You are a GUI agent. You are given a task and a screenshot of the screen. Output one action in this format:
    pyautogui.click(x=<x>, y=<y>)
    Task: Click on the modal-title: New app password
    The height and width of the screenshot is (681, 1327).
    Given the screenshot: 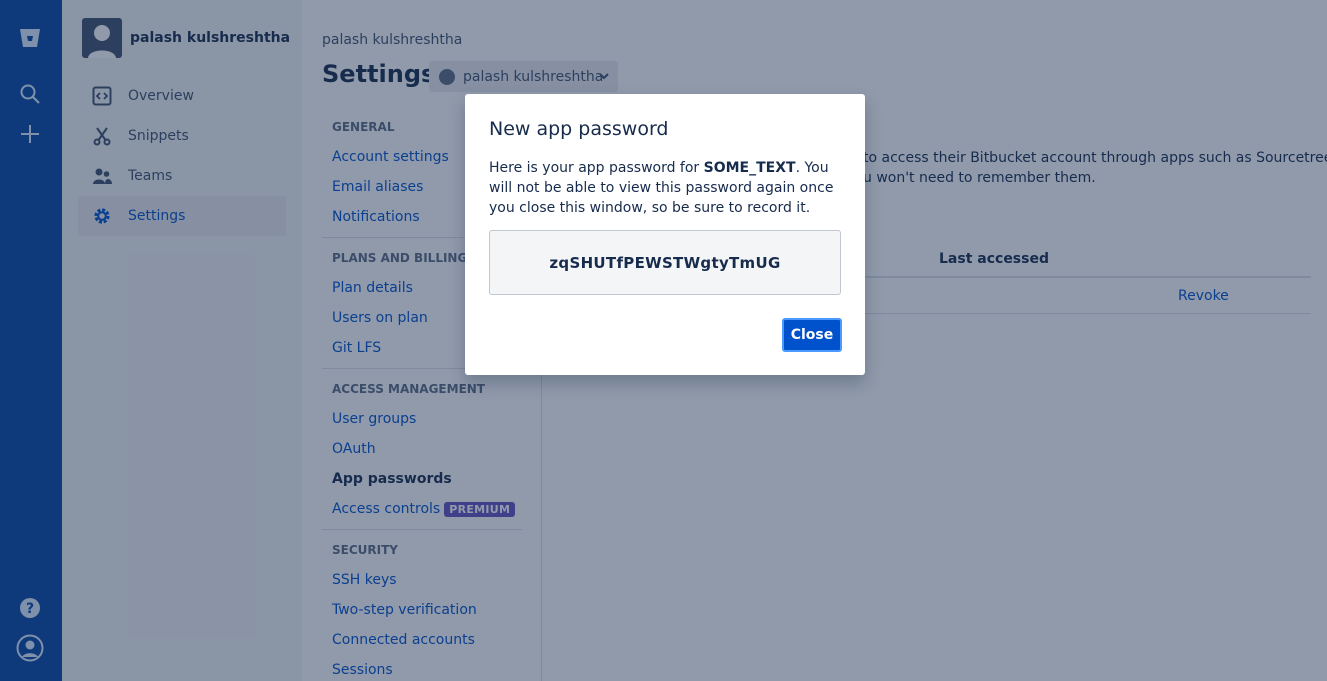 What is the action you would take?
    pyautogui.click(x=579, y=129)
    